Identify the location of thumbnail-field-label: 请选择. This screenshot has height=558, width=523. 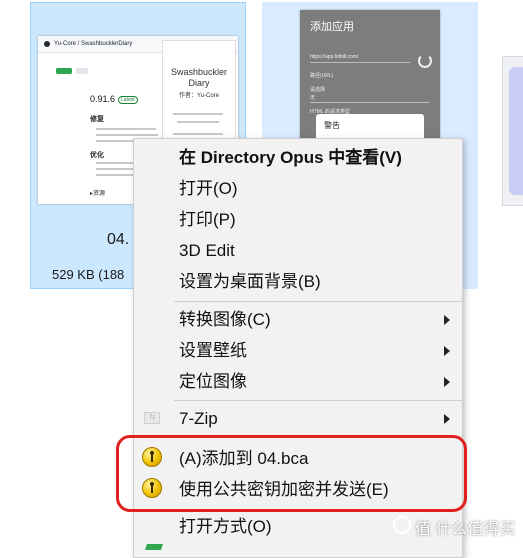
(318, 90).